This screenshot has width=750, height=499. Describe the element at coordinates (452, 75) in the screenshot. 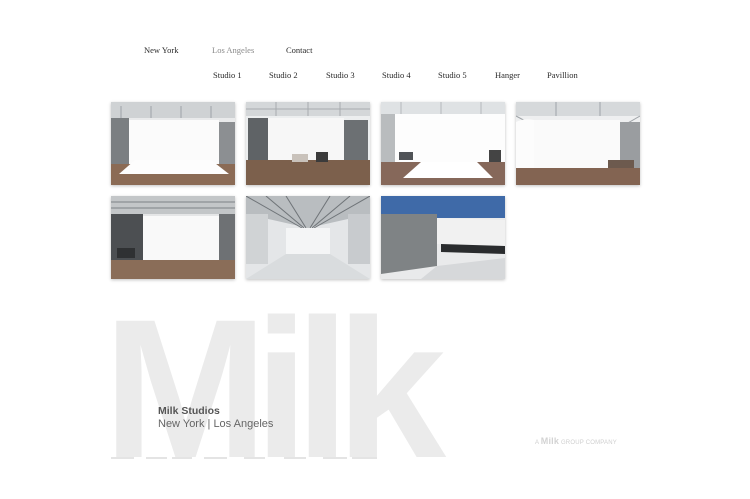

I see `nav-studio-5: Studio 5` at that location.